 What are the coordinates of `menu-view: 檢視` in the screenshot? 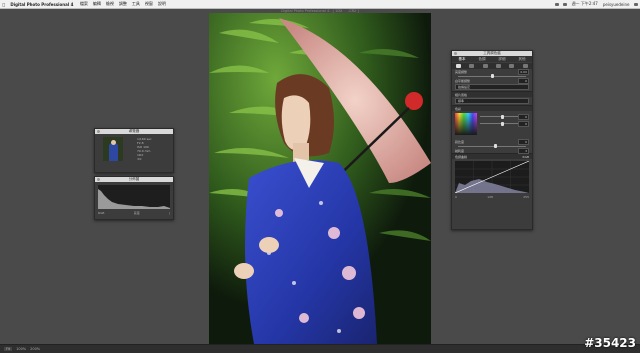 It's located at (110, 4).